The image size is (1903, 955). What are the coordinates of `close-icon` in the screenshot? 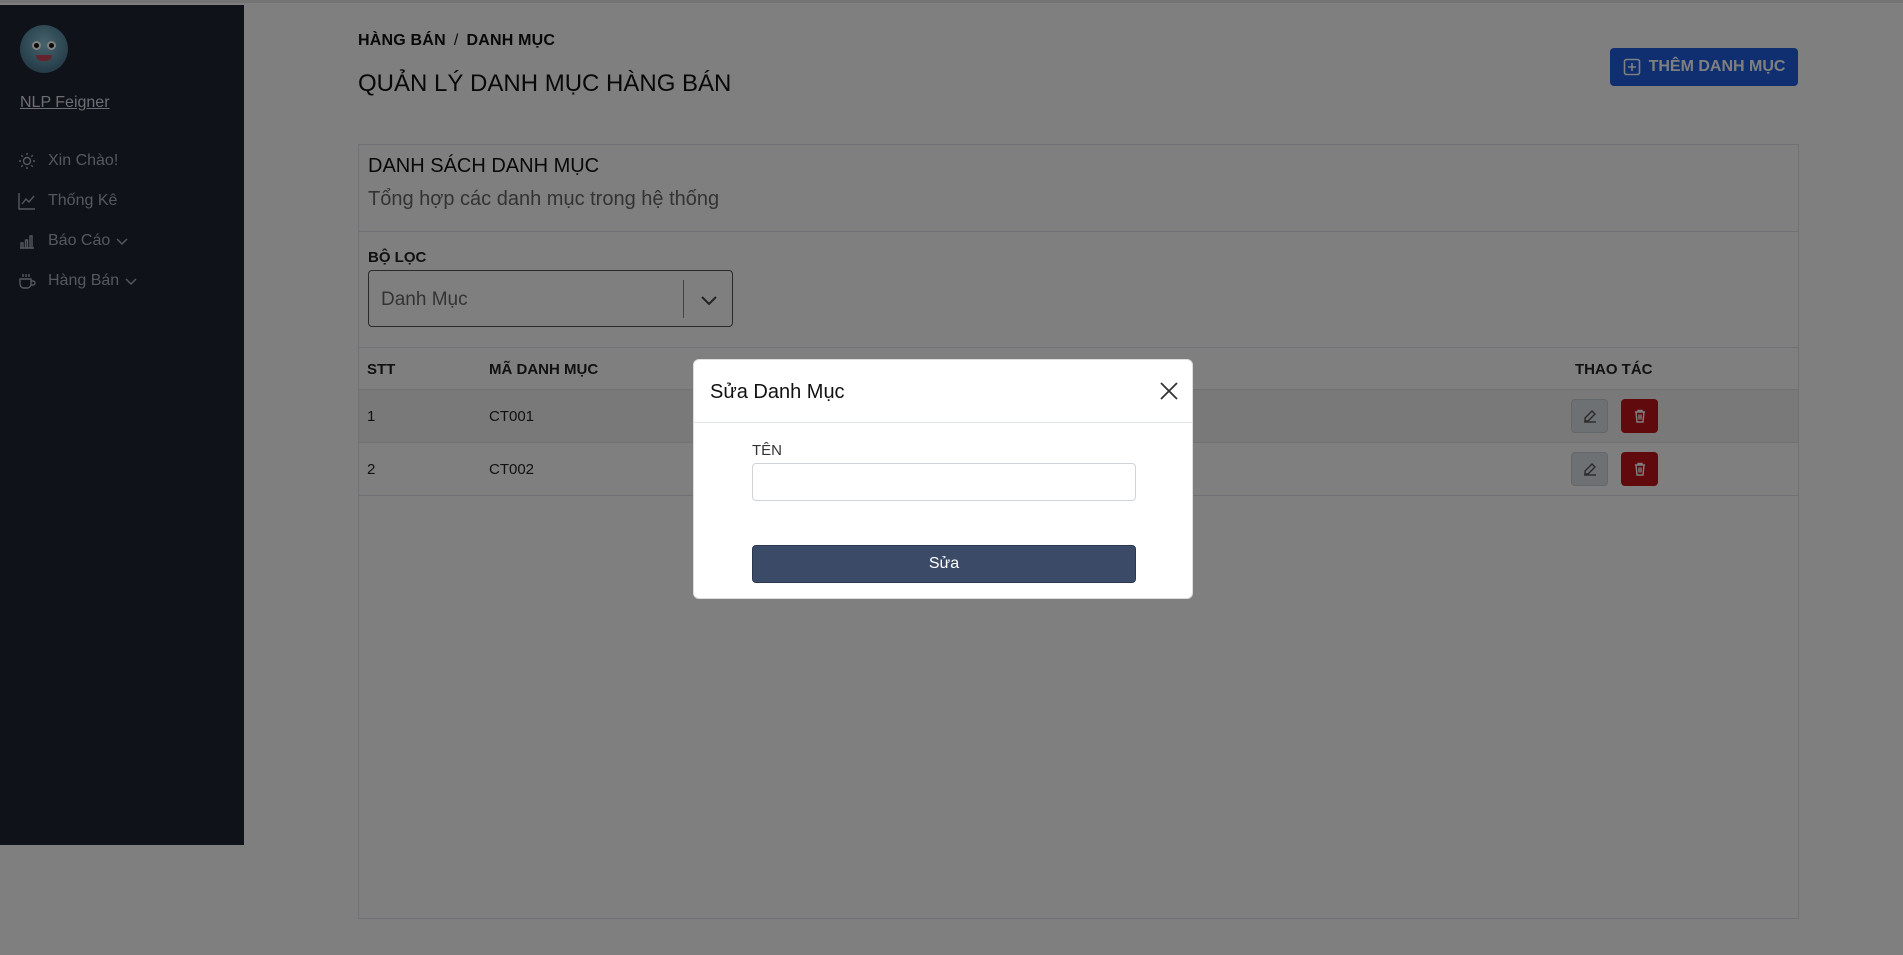 It's located at (1169, 391).